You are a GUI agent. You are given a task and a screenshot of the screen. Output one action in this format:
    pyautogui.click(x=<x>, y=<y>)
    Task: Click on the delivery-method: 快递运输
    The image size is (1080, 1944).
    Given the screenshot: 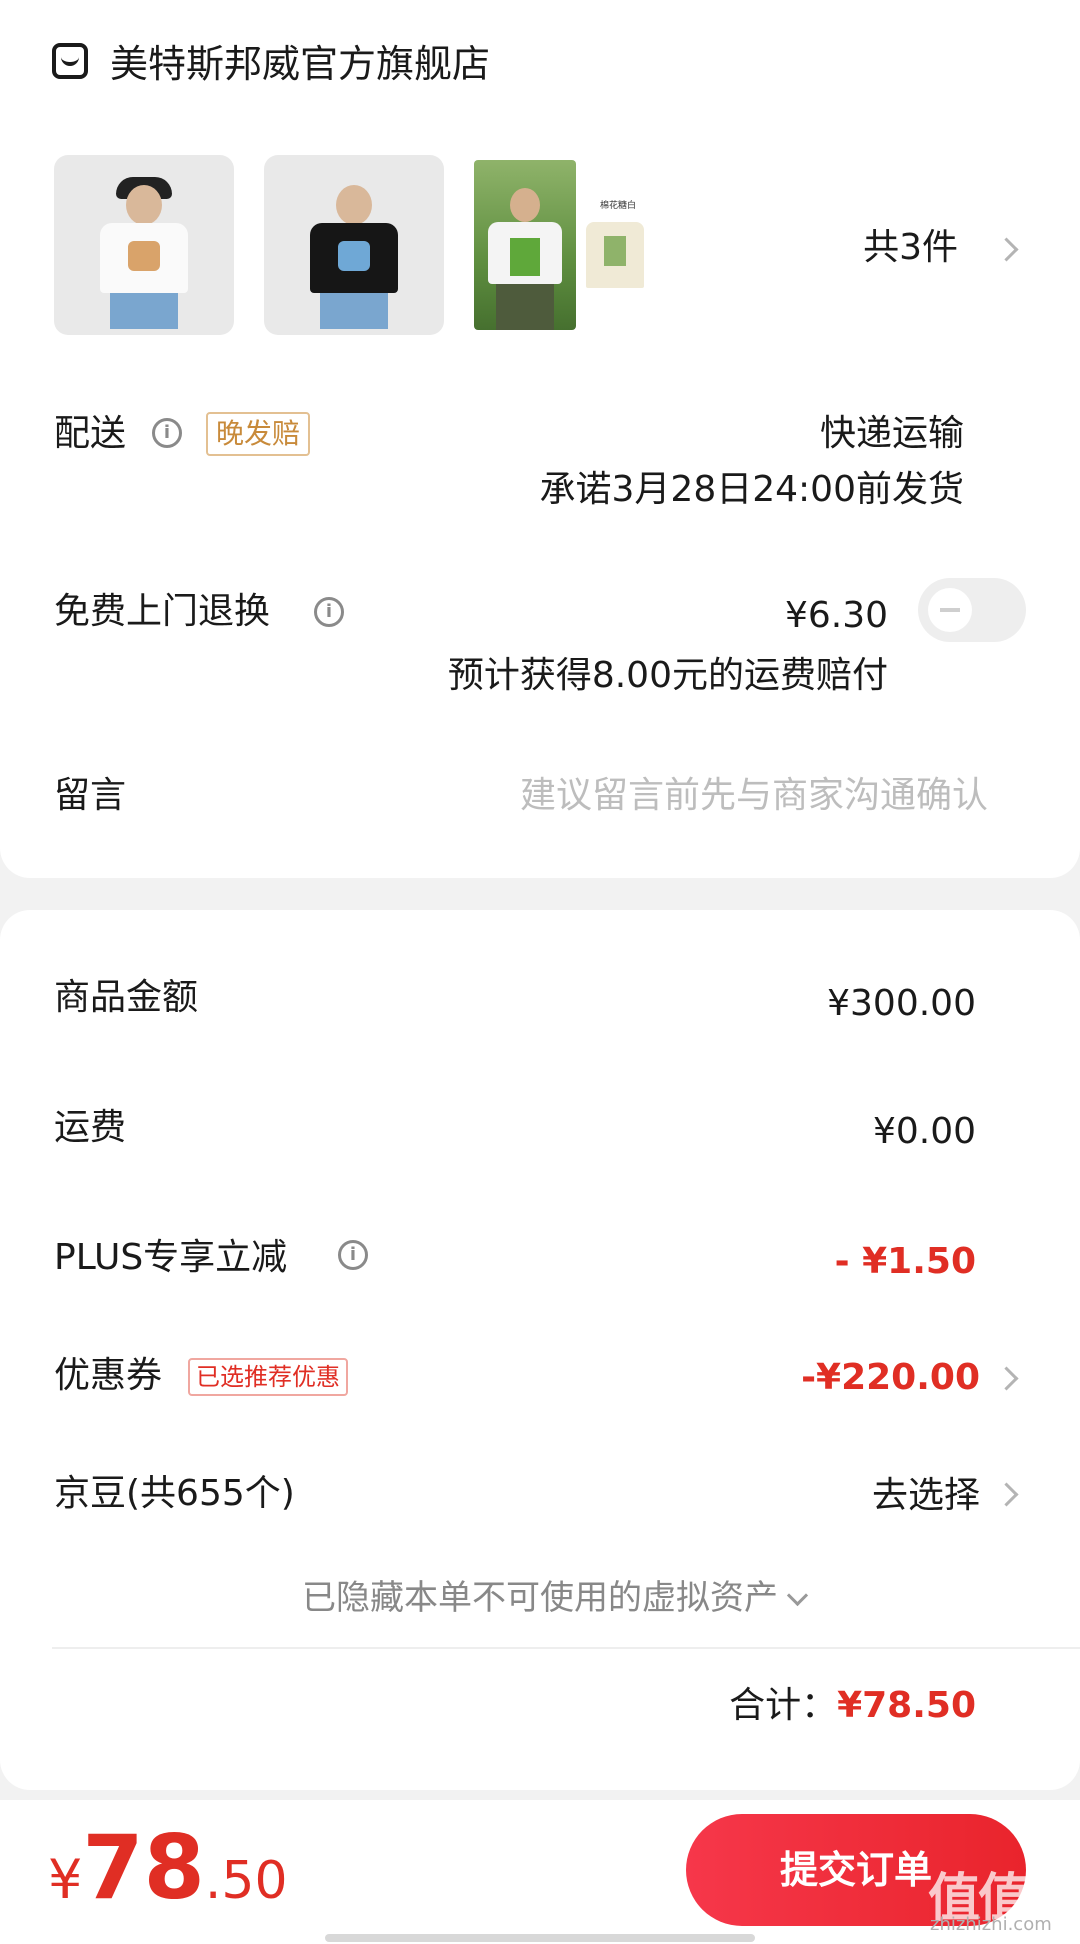 What is the action you would take?
    pyautogui.click(x=892, y=434)
    